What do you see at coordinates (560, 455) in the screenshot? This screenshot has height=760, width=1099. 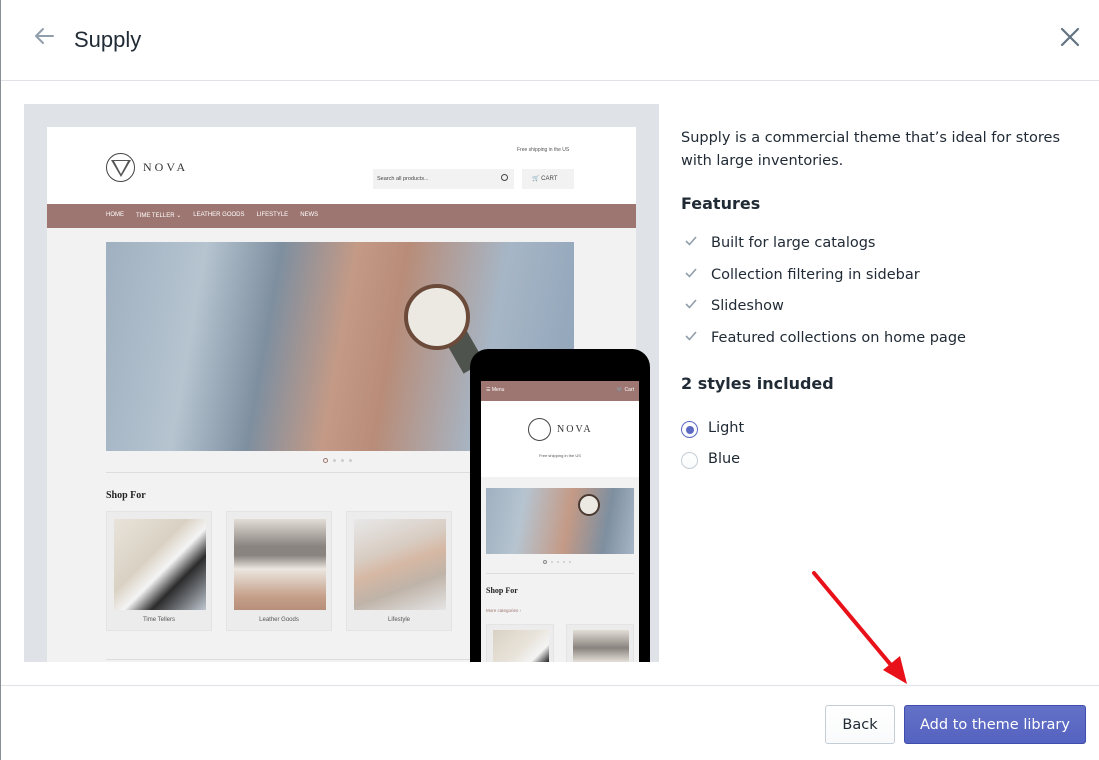 I see `mobile-shipping-note: Free shipping in the US` at bounding box center [560, 455].